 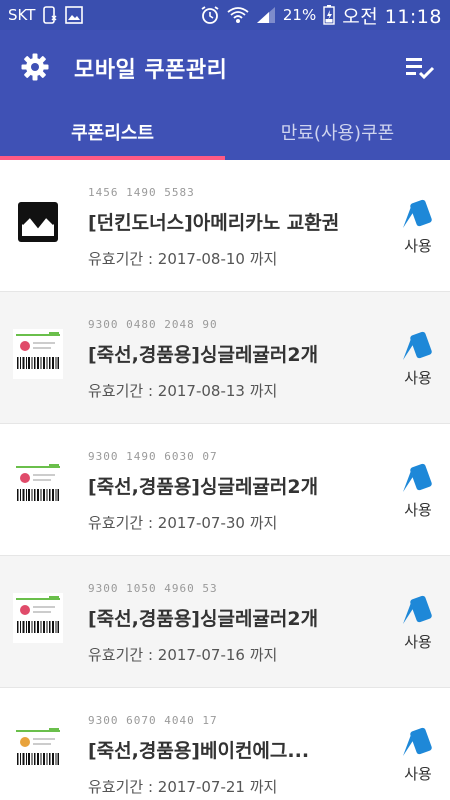 I want to click on alarm-icon, so click(x=210, y=15).